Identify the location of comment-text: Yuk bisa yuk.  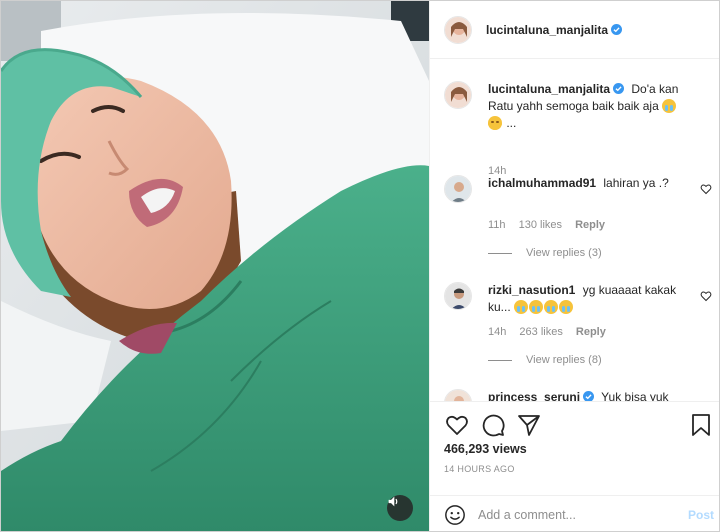
(635, 395).